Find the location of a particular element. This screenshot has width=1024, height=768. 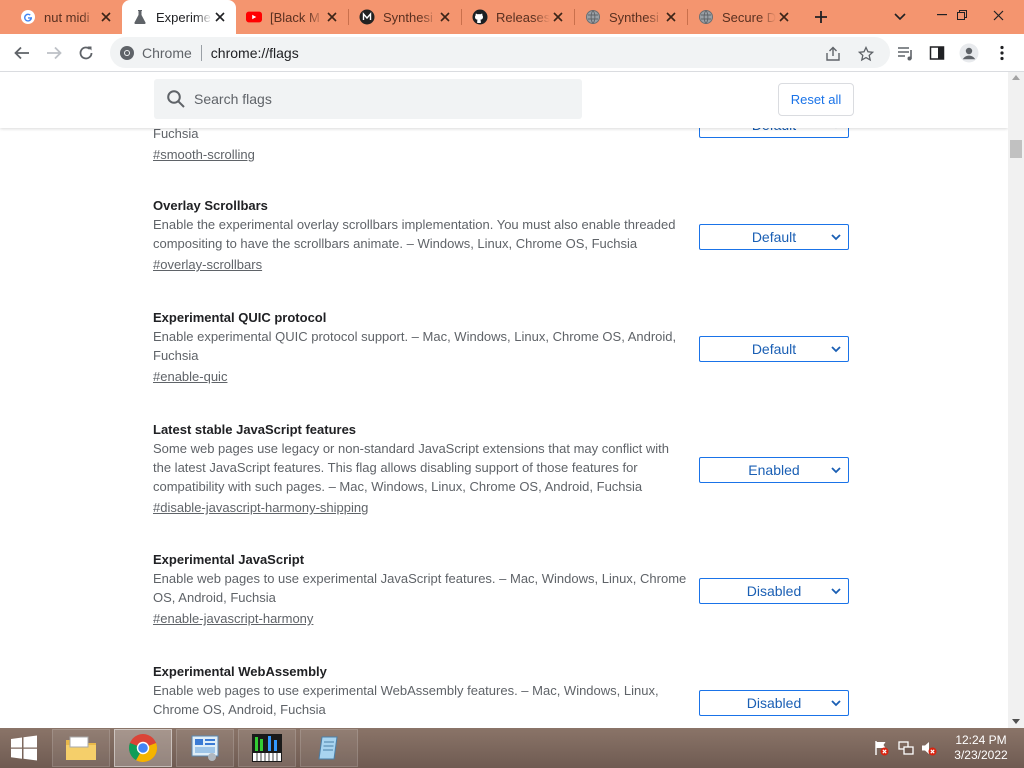

star-icon is located at coordinates (866, 54).